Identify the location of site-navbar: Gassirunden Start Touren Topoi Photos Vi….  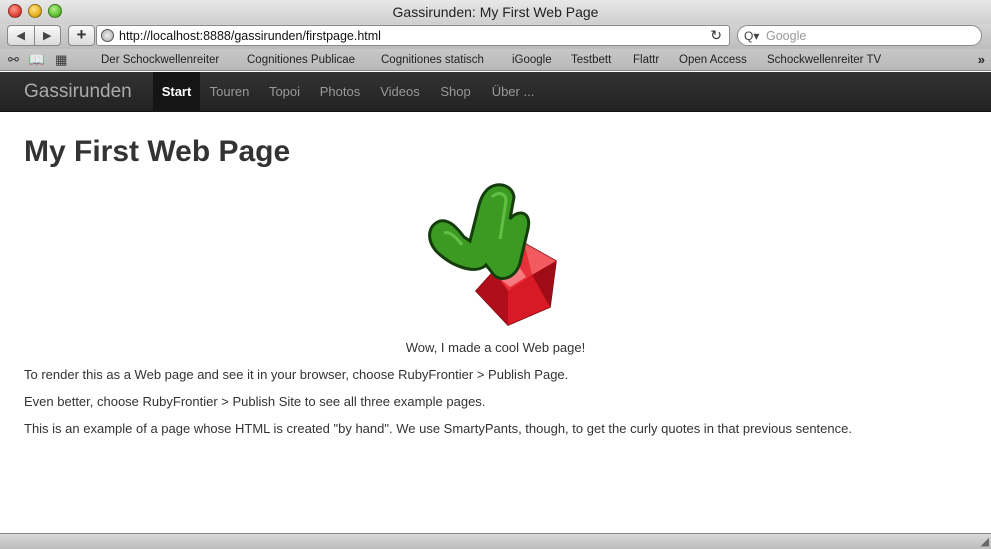
(495, 92).